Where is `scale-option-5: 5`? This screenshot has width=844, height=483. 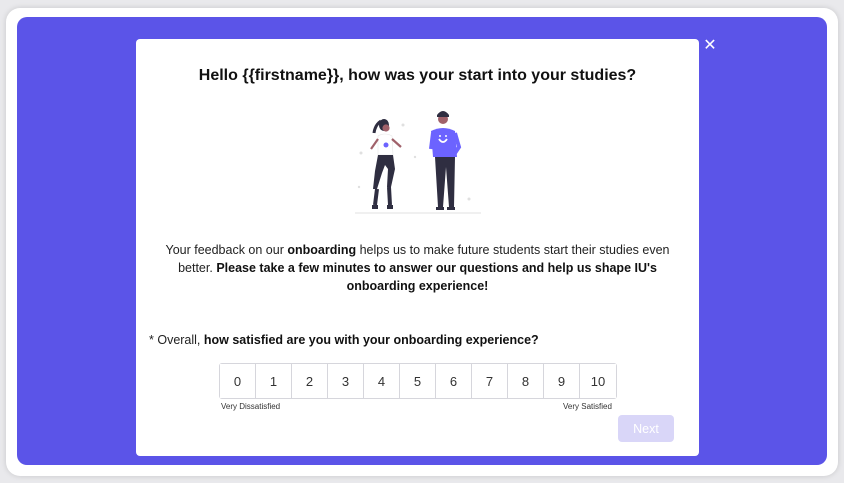 scale-option-5: 5 is located at coordinates (418, 381).